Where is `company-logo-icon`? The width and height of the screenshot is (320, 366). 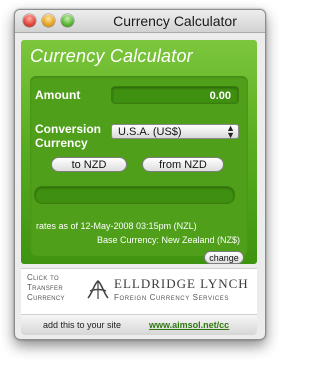
company-logo-icon is located at coordinates (98, 289).